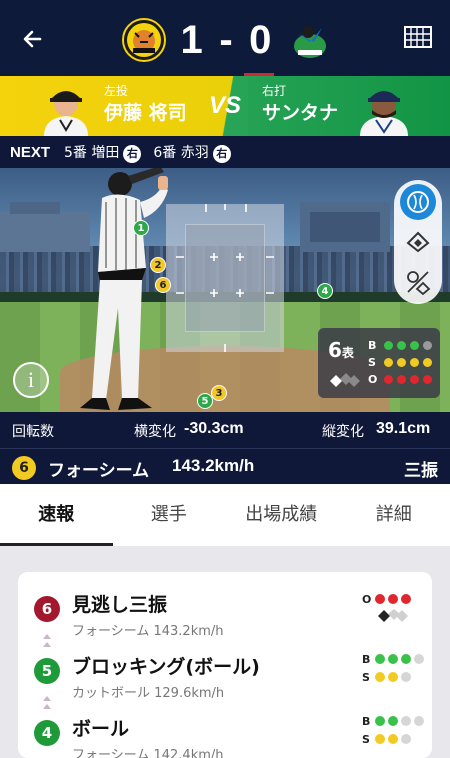 This screenshot has width=450, height=758. What do you see at coordinates (56, 515) in the screenshot?
I see `tab-live: 速報` at bounding box center [56, 515].